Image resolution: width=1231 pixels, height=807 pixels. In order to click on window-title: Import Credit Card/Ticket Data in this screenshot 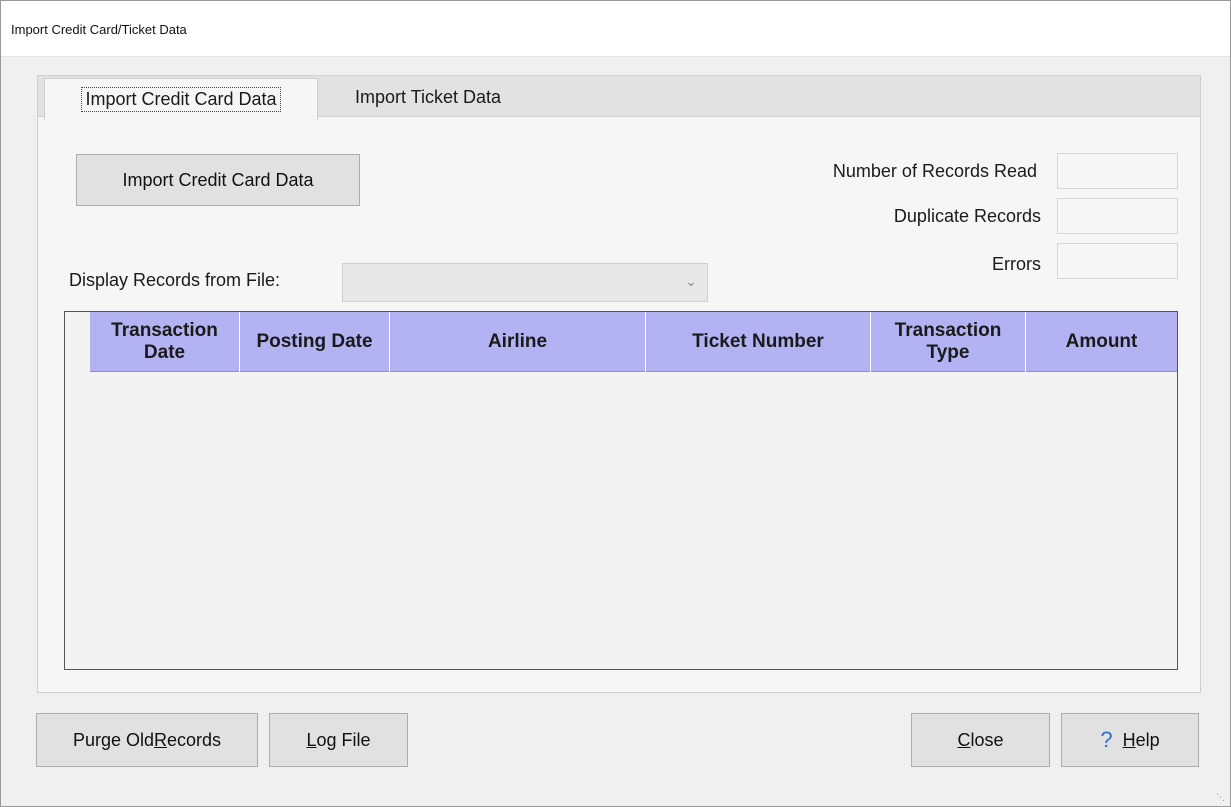, I will do `click(99, 29)`.